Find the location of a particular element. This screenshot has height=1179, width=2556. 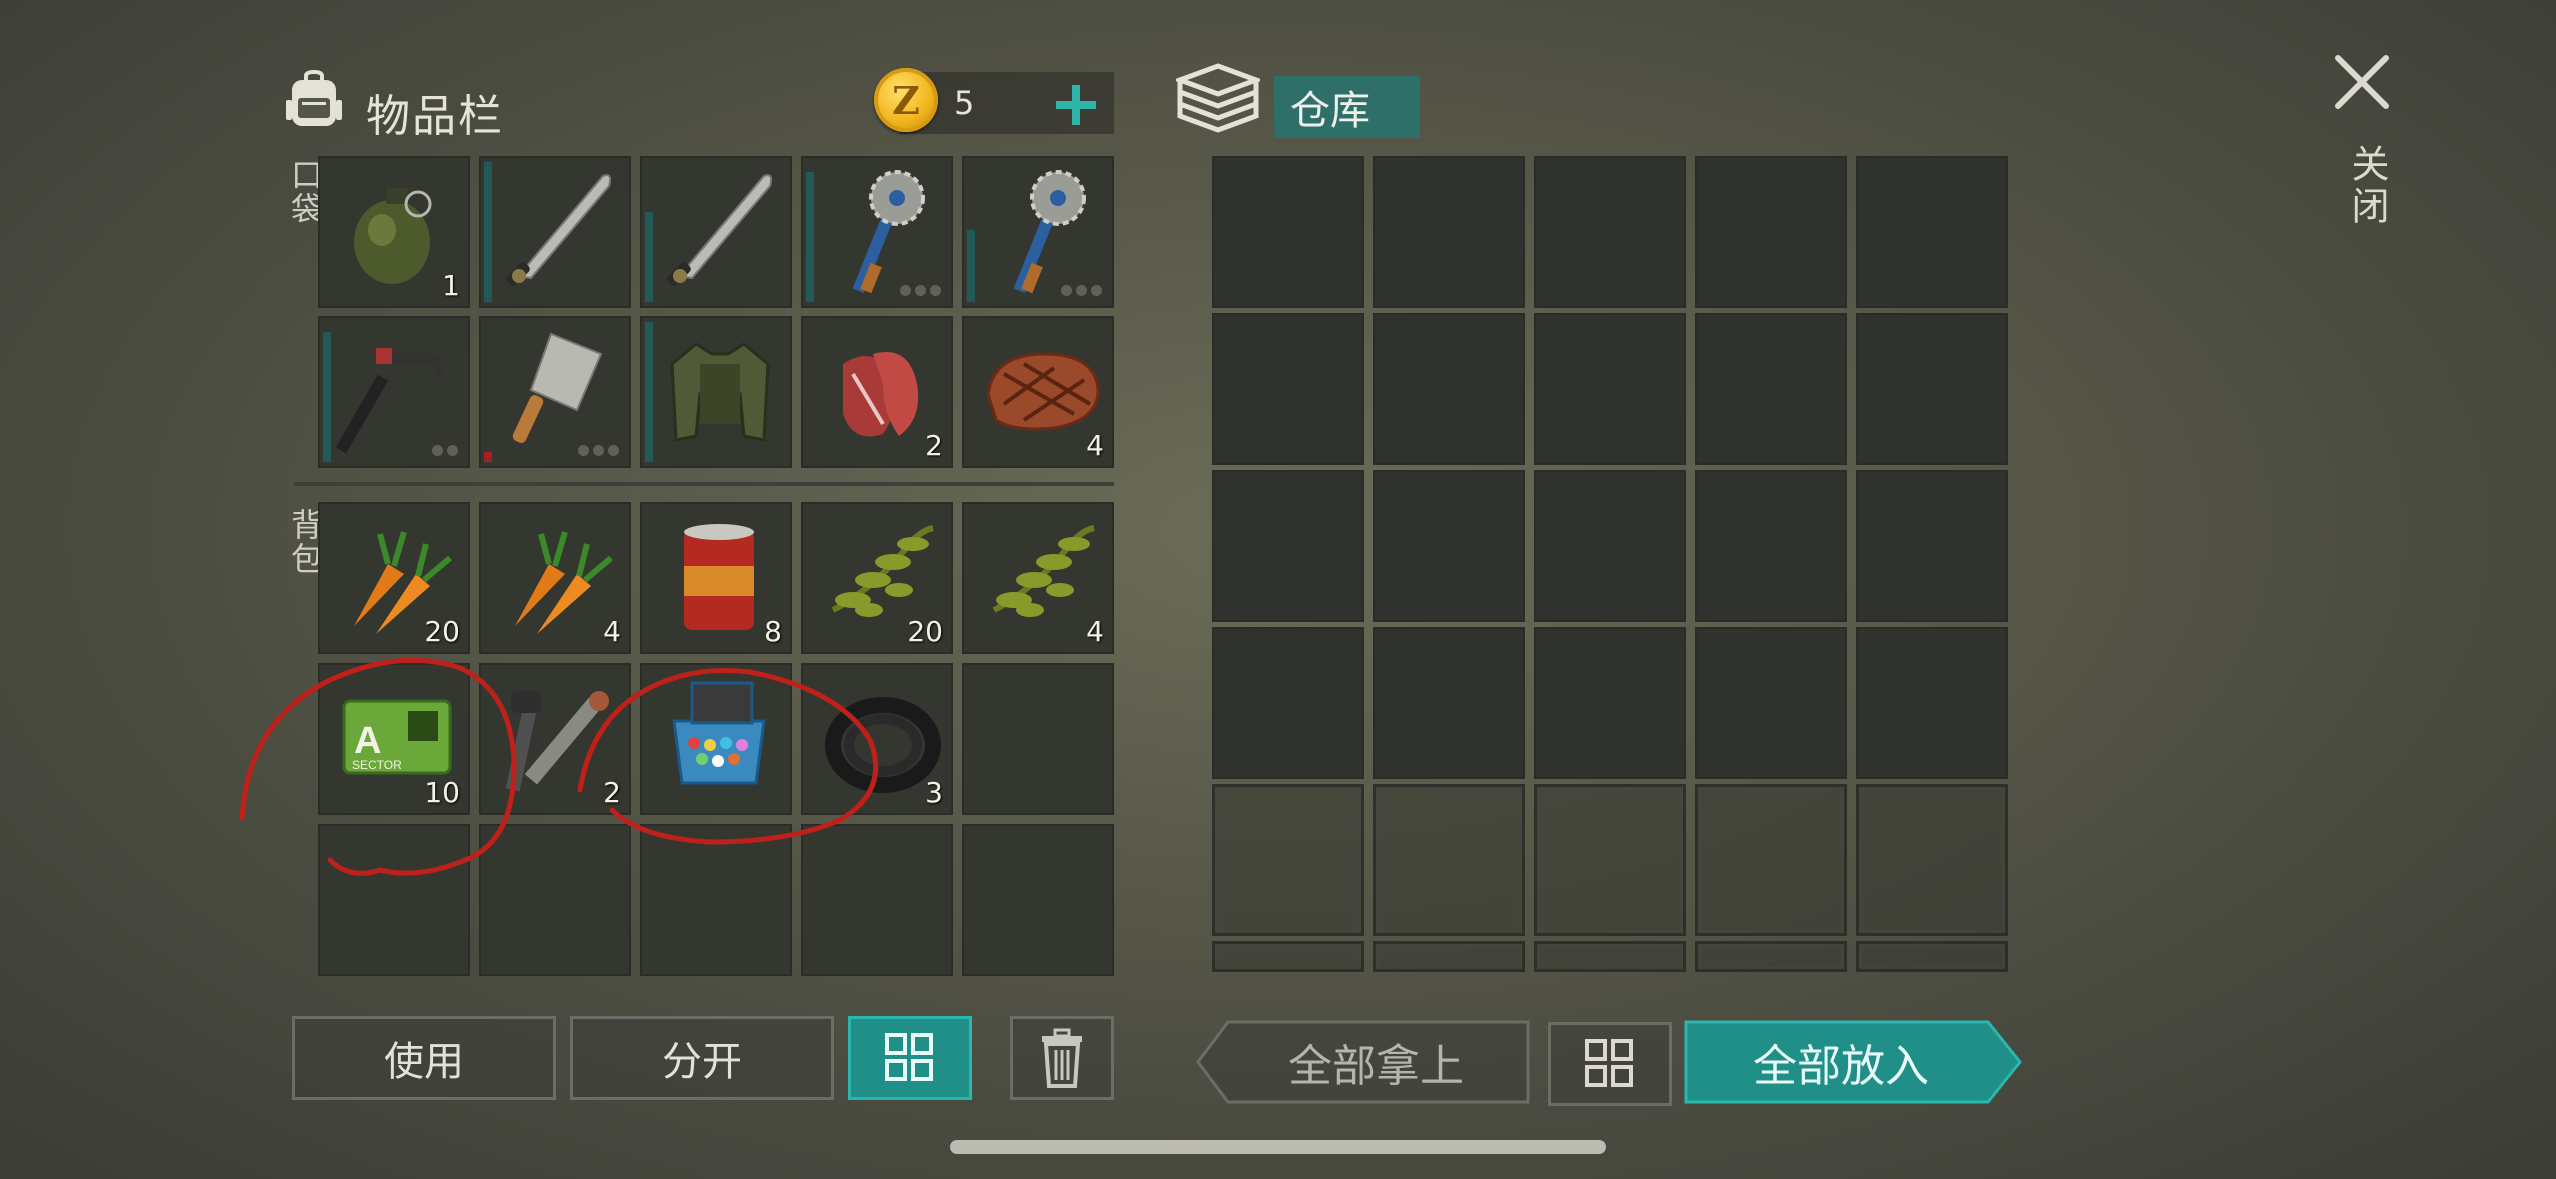

machete-icon is located at coordinates (559, 230).